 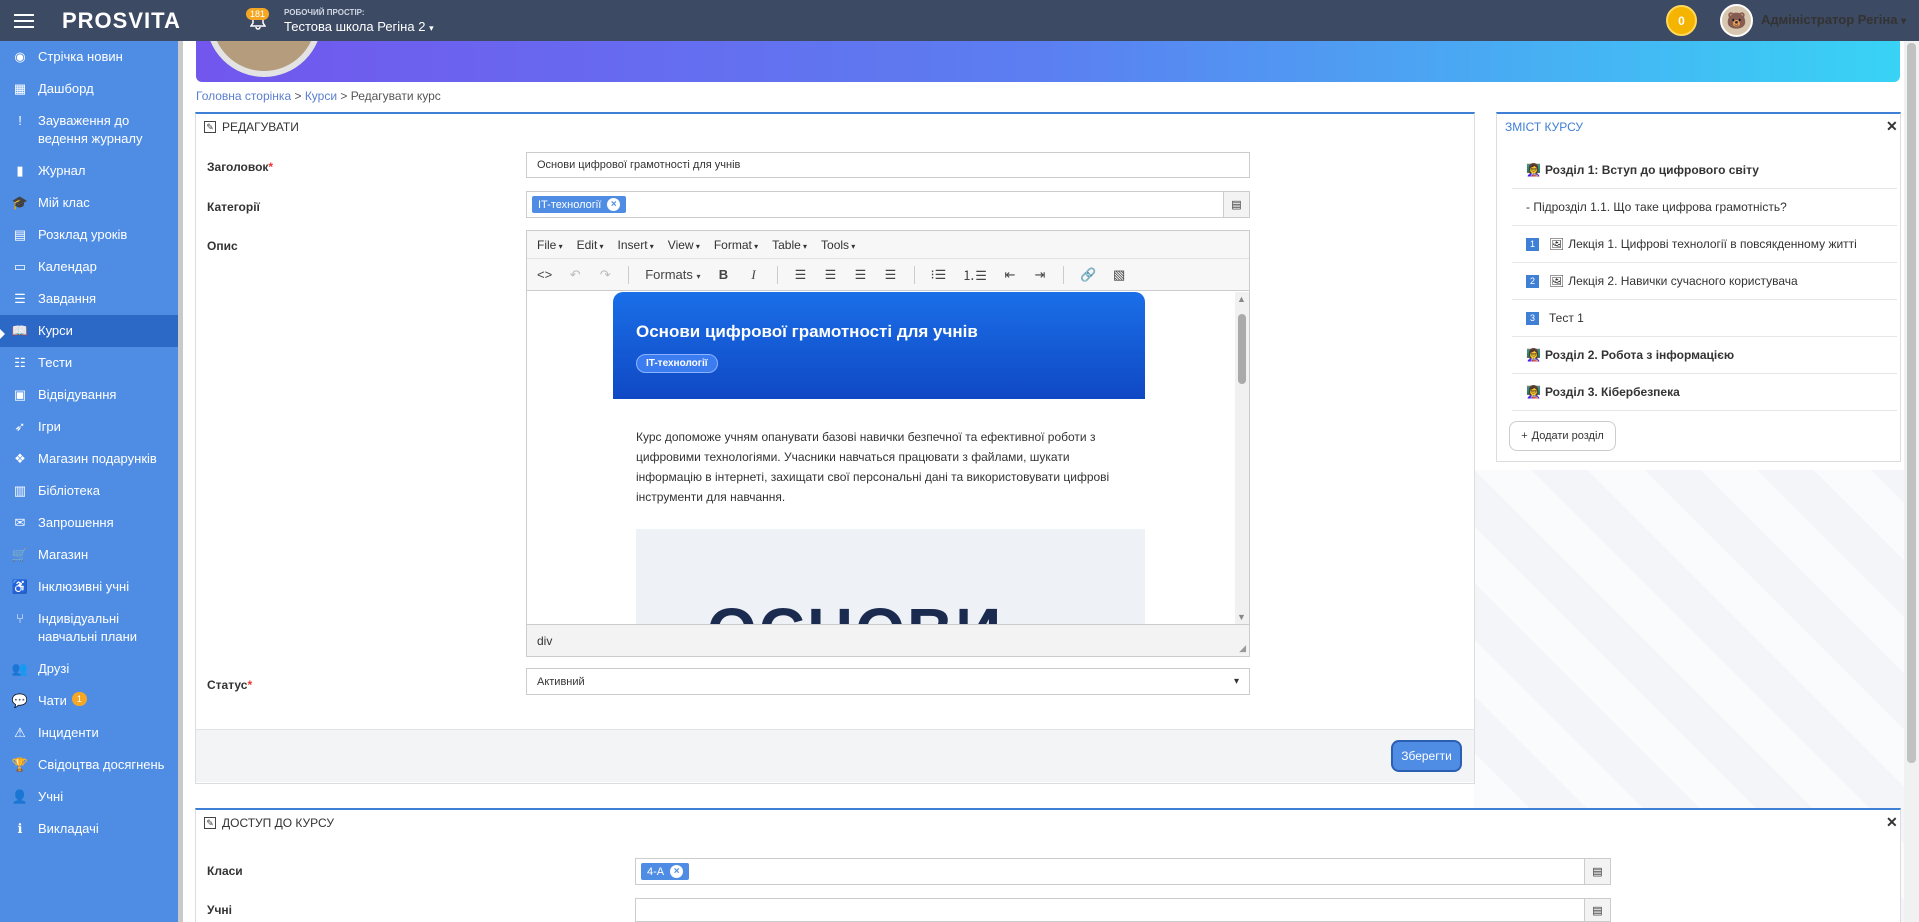 What do you see at coordinates (210, 823) in the screenshot?
I see `edit-icon: ✎` at bounding box center [210, 823].